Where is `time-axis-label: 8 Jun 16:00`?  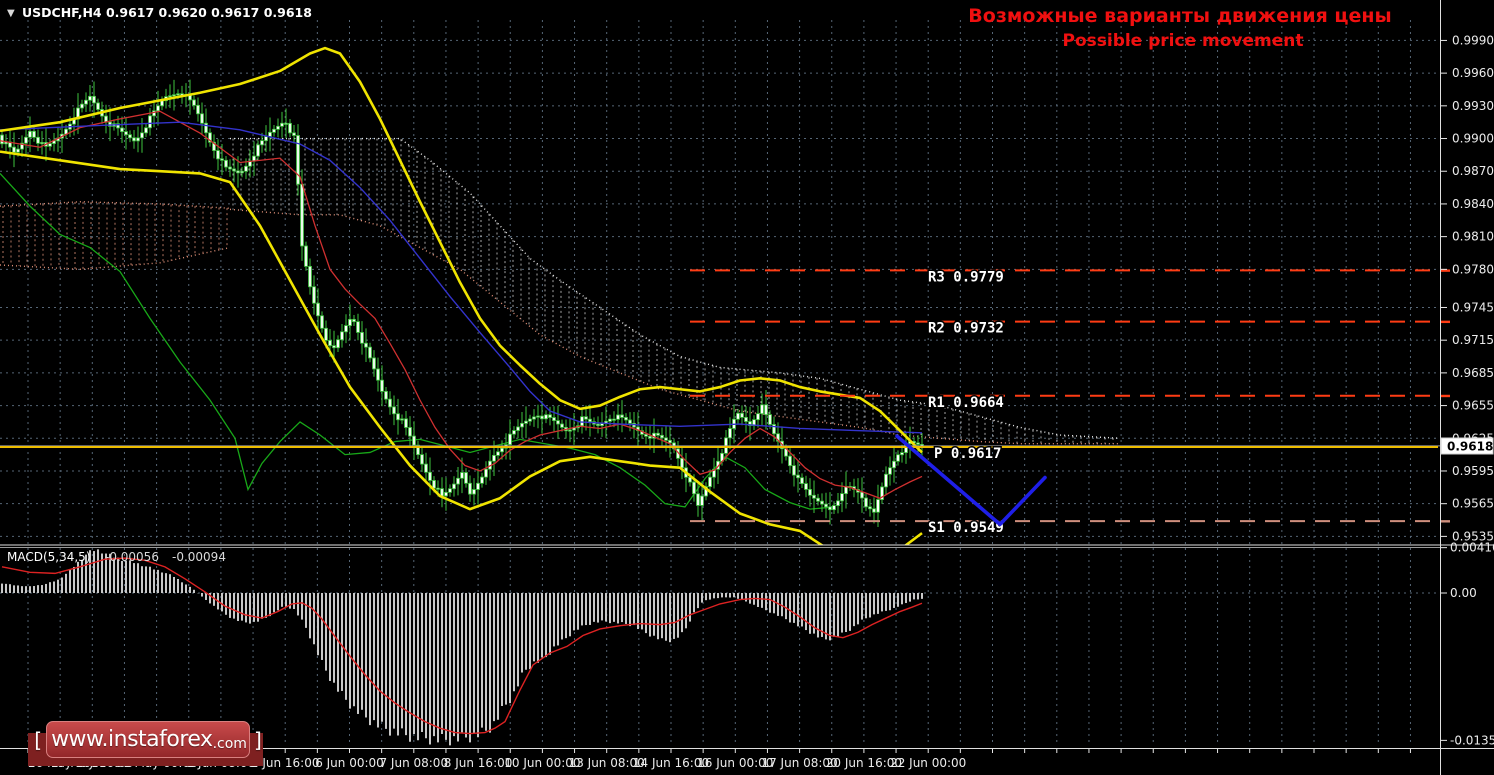 time-axis-label: 8 Jun 16:00 is located at coordinates (478, 763).